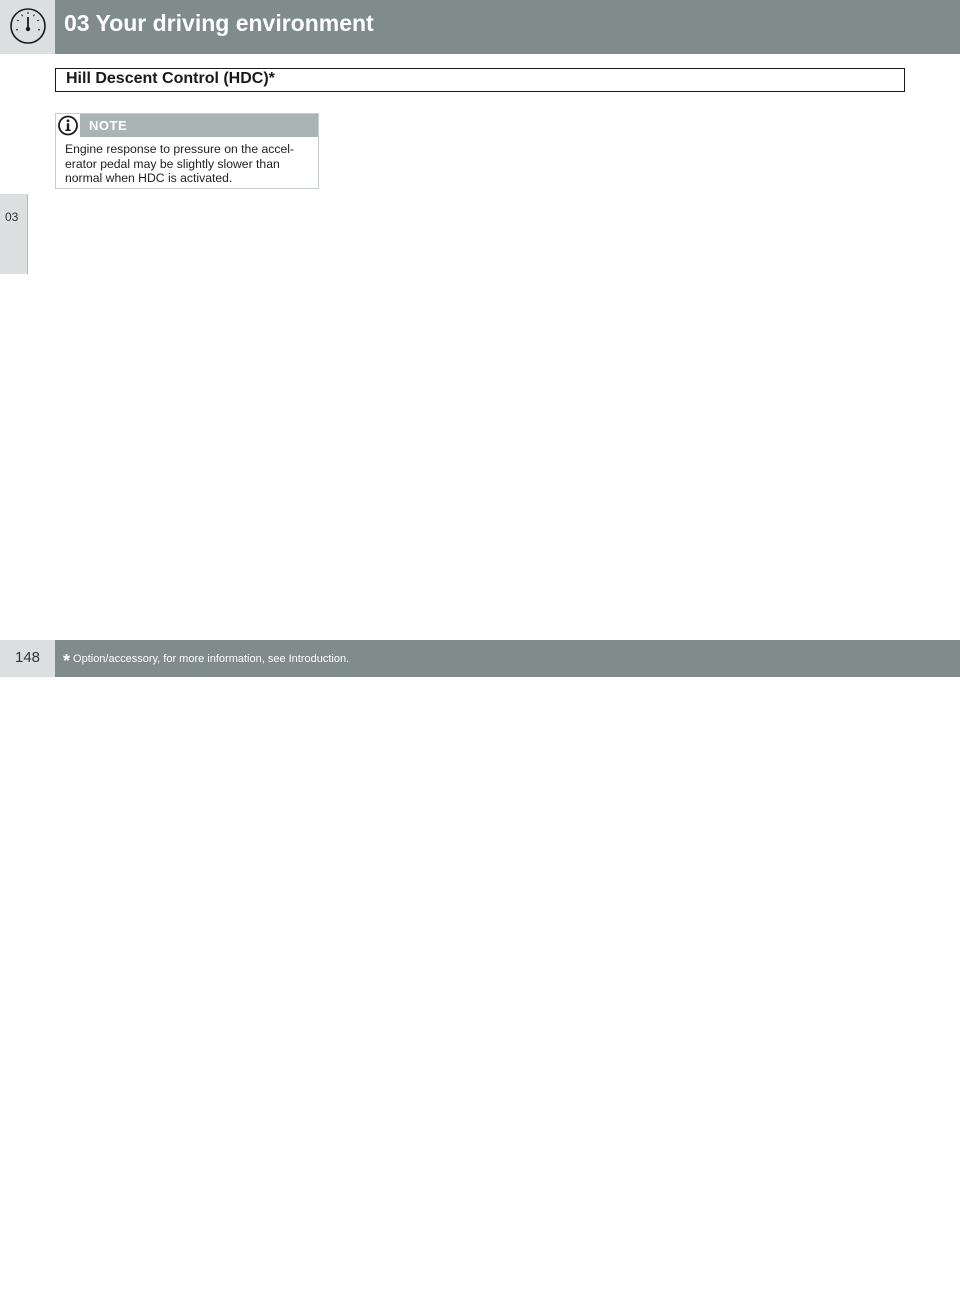 The width and height of the screenshot is (960, 1311). I want to click on page-number-box: 148, so click(27, 658).